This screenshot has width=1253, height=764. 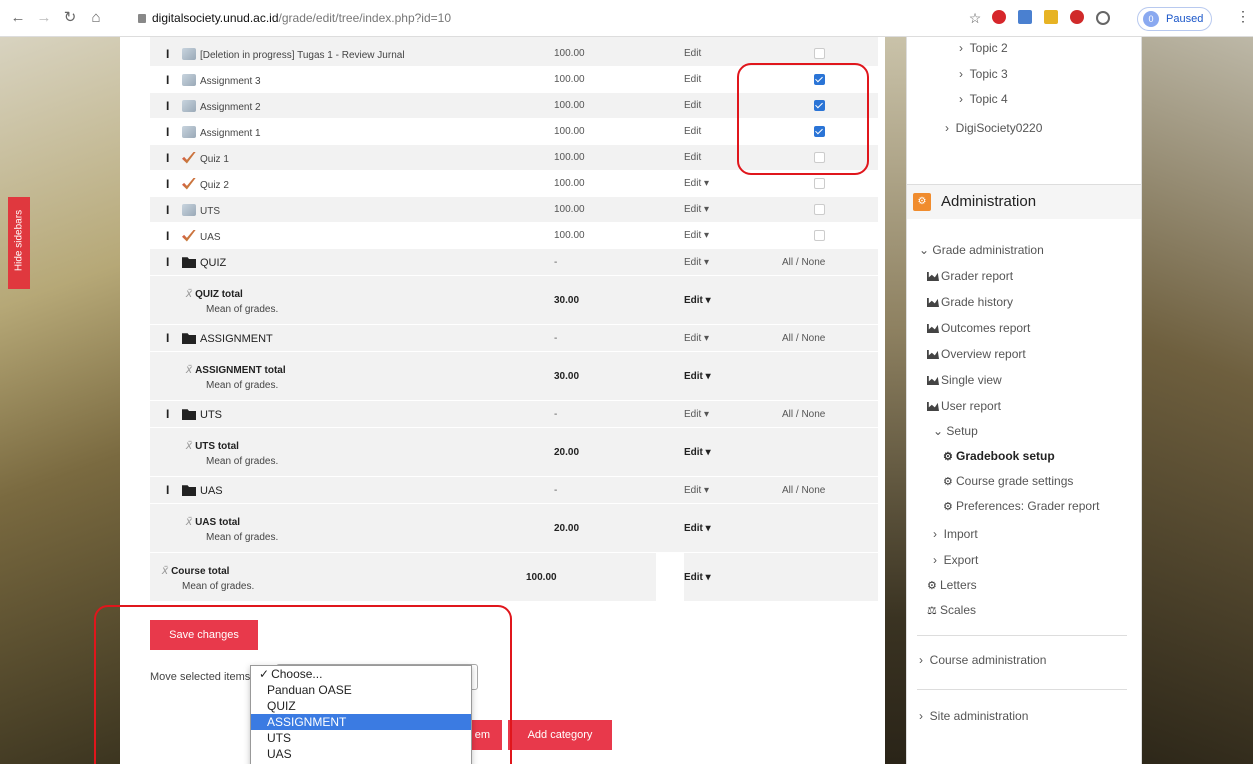 What do you see at coordinates (975, 18) in the screenshot?
I see `star-icon: ☆` at bounding box center [975, 18].